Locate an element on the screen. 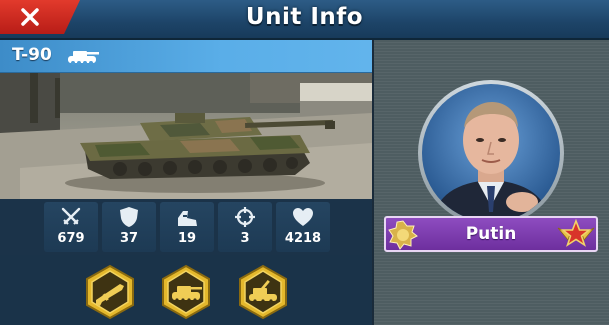 The image size is (609, 325). rifle-skill-icon is located at coordinates (110, 292).